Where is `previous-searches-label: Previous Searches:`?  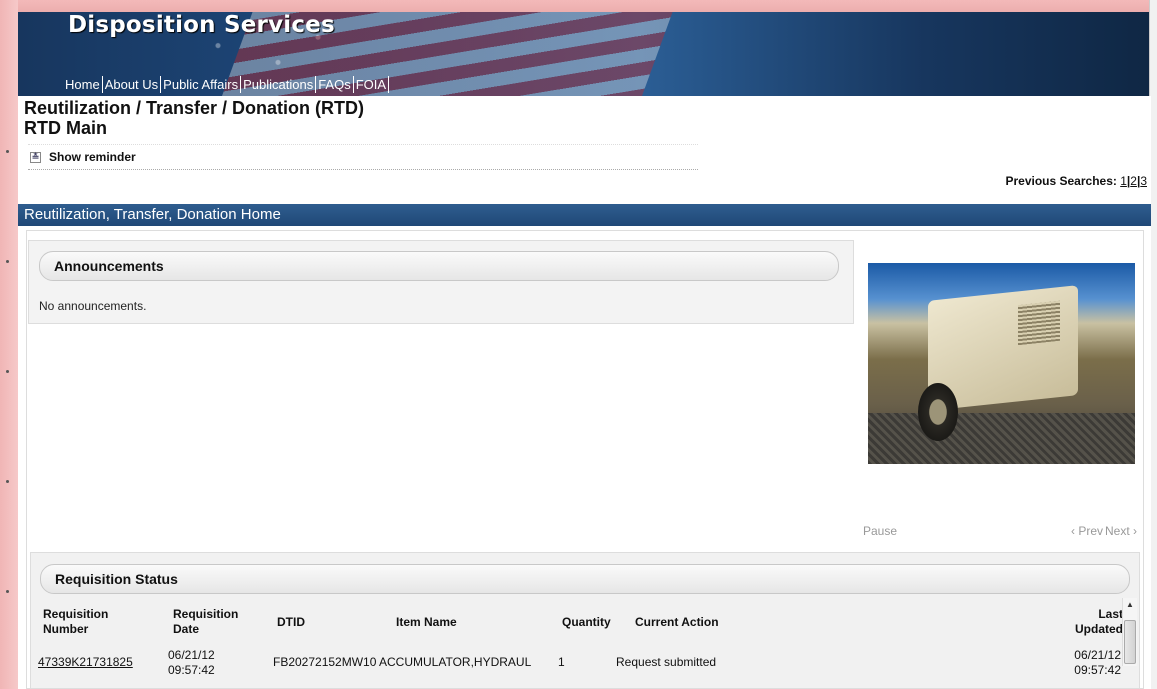
previous-searches-label: Previous Searches: is located at coordinates (1061, 181).